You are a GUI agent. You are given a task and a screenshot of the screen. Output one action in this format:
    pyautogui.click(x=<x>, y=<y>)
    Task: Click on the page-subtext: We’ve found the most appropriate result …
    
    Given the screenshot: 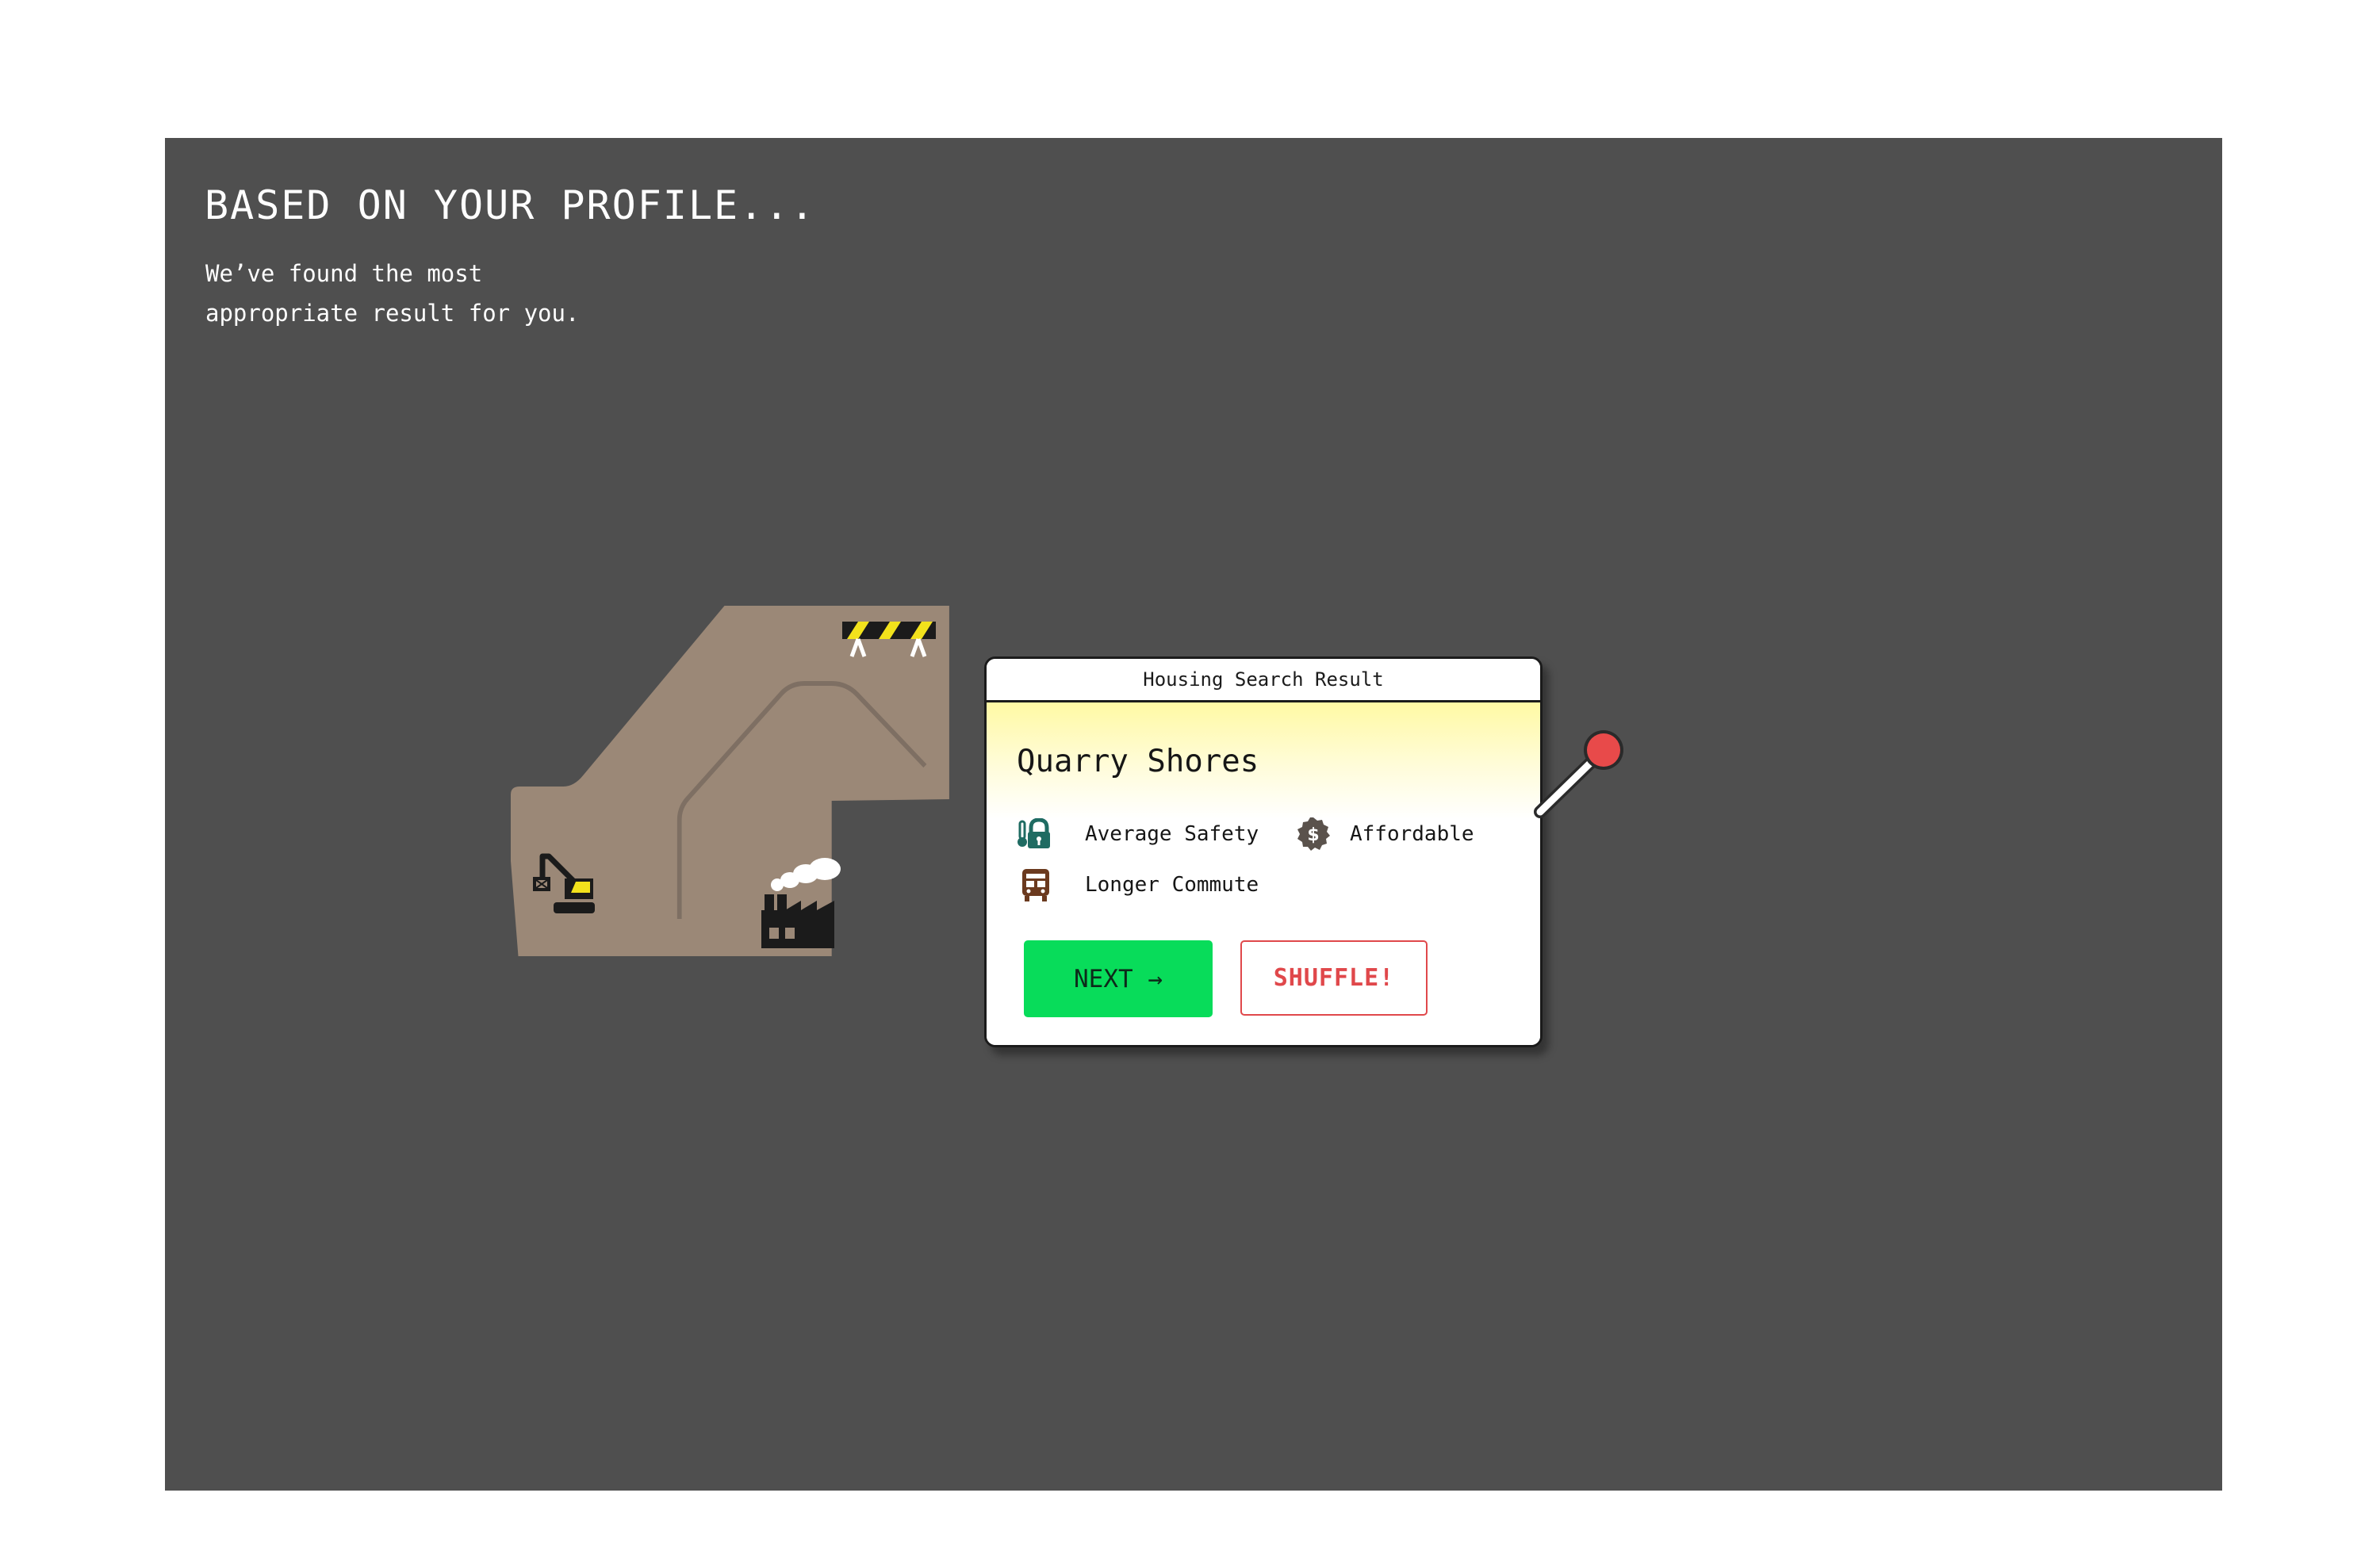 What is the action you would take?
    pyautogui.click(x=392, y=293)
    